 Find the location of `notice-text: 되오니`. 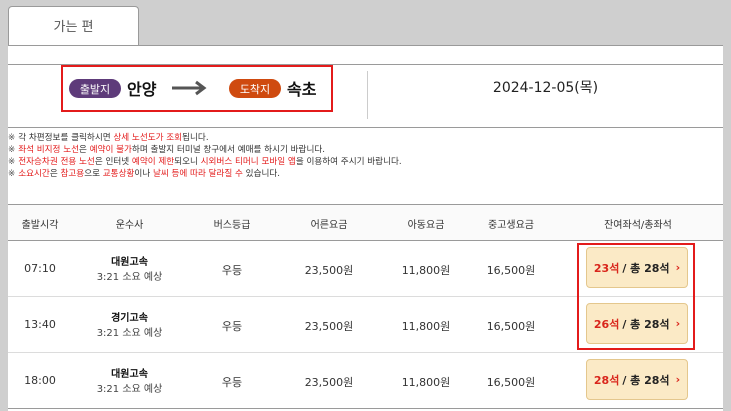

notice-text: 되오니 is located at coordinates (187, 162).